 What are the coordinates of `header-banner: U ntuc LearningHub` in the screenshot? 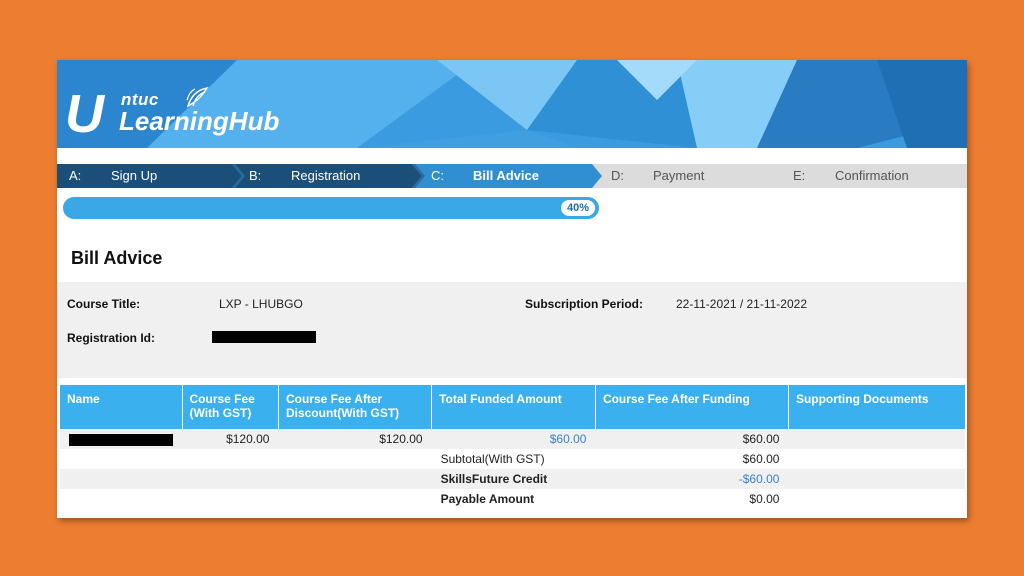 It's located at (512, 104).